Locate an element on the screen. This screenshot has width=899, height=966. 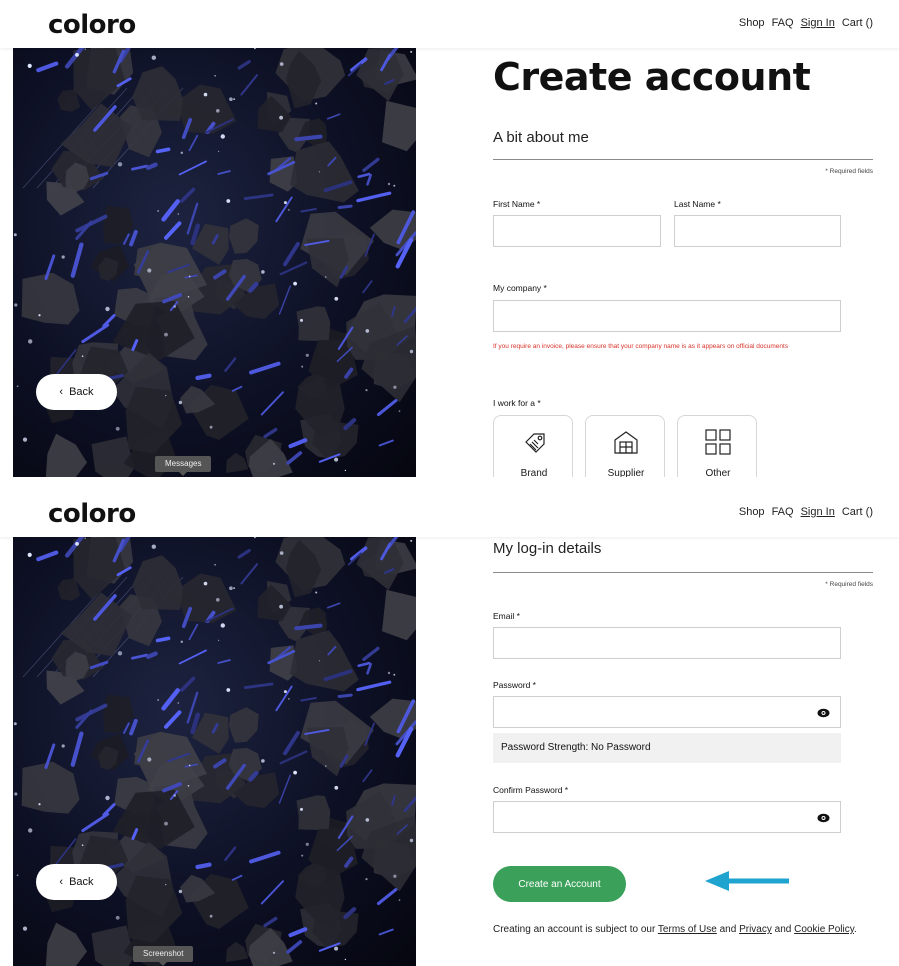
warehouse-icon is located at coordinates (626, 442).